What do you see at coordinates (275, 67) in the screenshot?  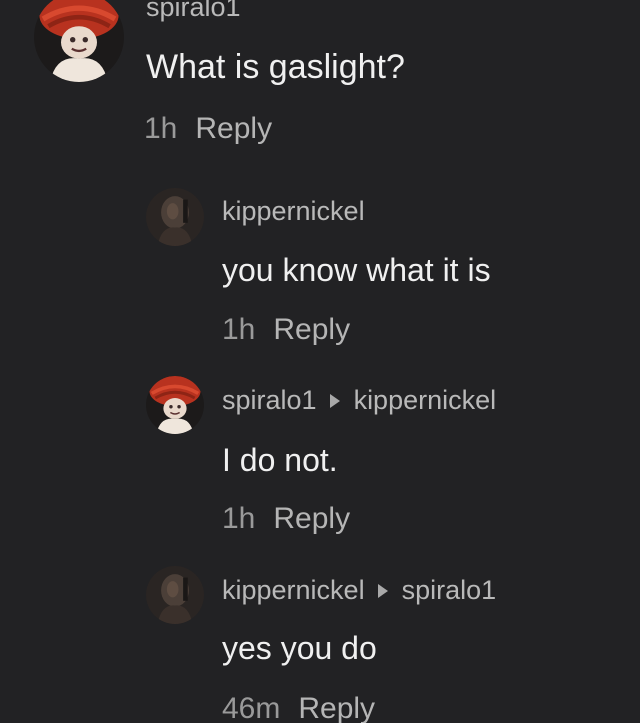 I see `comment-text: What is gaslight?` at bounding box center [275, 67].